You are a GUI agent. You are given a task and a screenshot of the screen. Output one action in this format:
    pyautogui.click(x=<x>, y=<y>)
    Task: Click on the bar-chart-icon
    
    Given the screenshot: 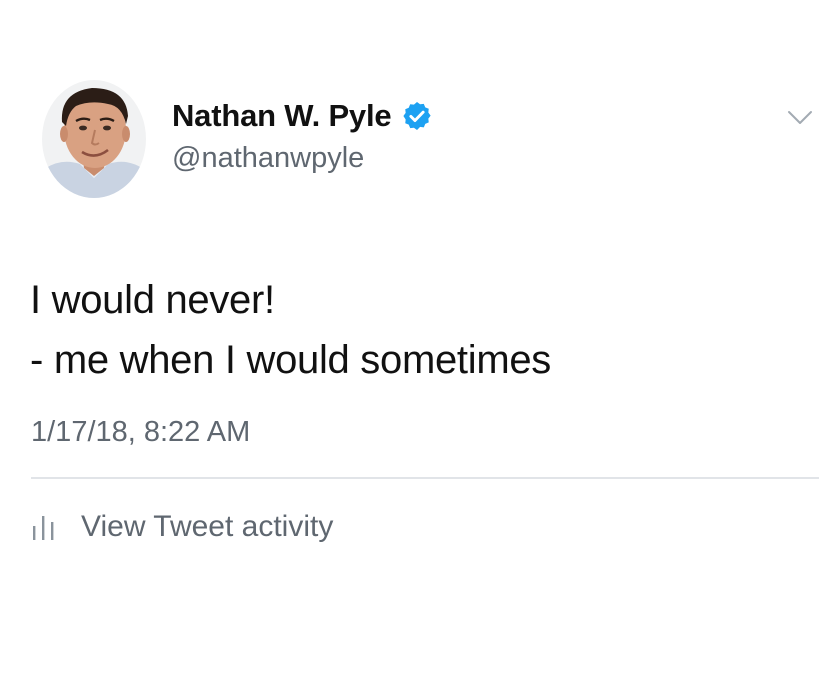 What is the action you would take?
    pyautogui.click(x=43, y=528)
    